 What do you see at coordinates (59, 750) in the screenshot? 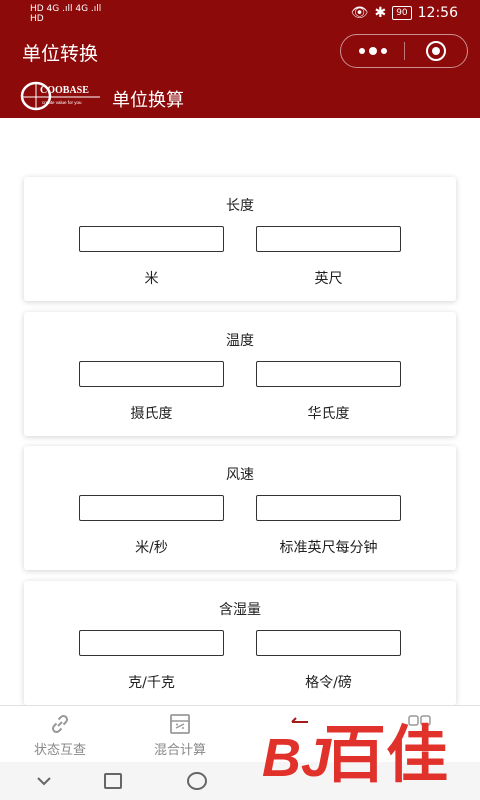
I see `tab-label: 状态互查` at bounding box center [59, 750].